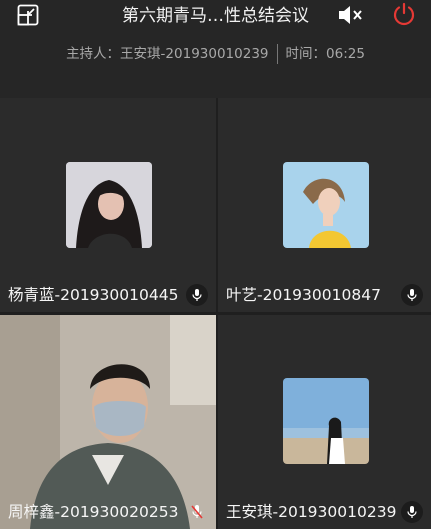 The height and width of the screenshot is (529, 431). What do you see at coordinates (215, 16) in the screenshot?
I see `meeting-title: 第六期青马…性总结会议` at bounding box center [215, 16].